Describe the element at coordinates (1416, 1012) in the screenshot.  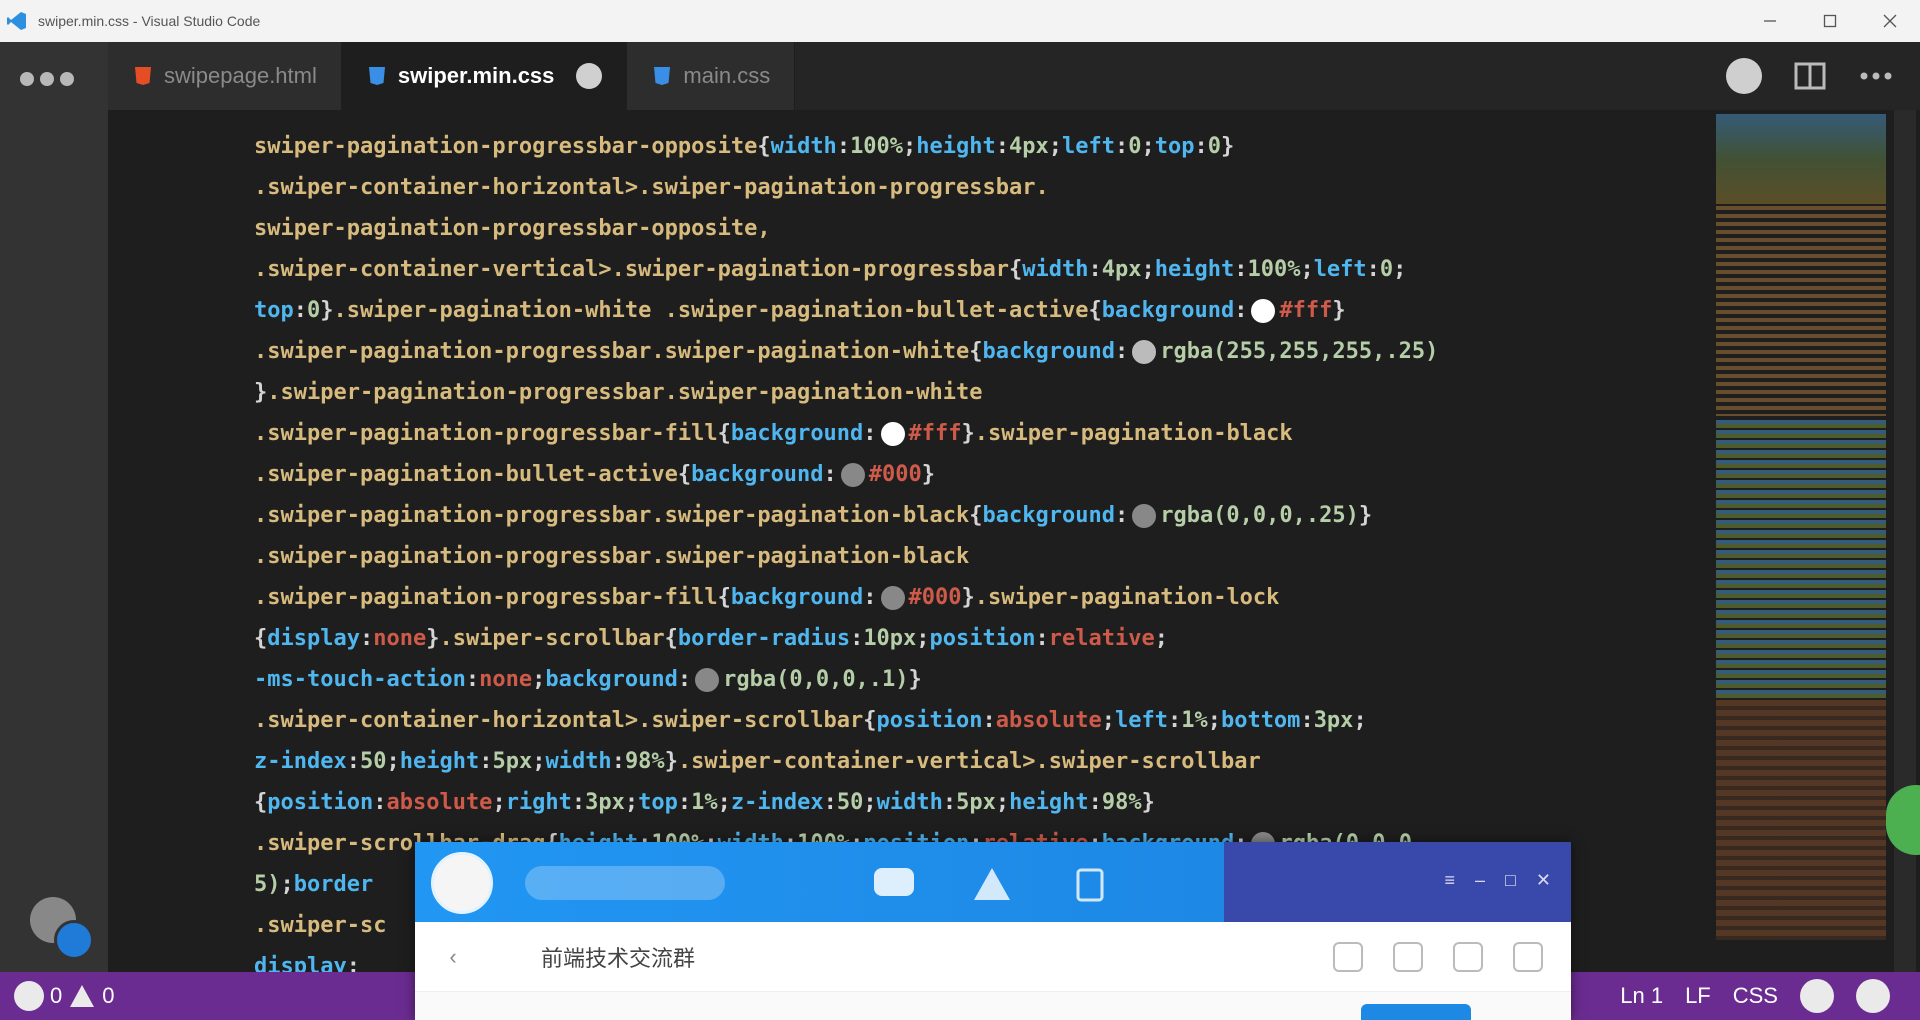
I see `send-button` at that location.